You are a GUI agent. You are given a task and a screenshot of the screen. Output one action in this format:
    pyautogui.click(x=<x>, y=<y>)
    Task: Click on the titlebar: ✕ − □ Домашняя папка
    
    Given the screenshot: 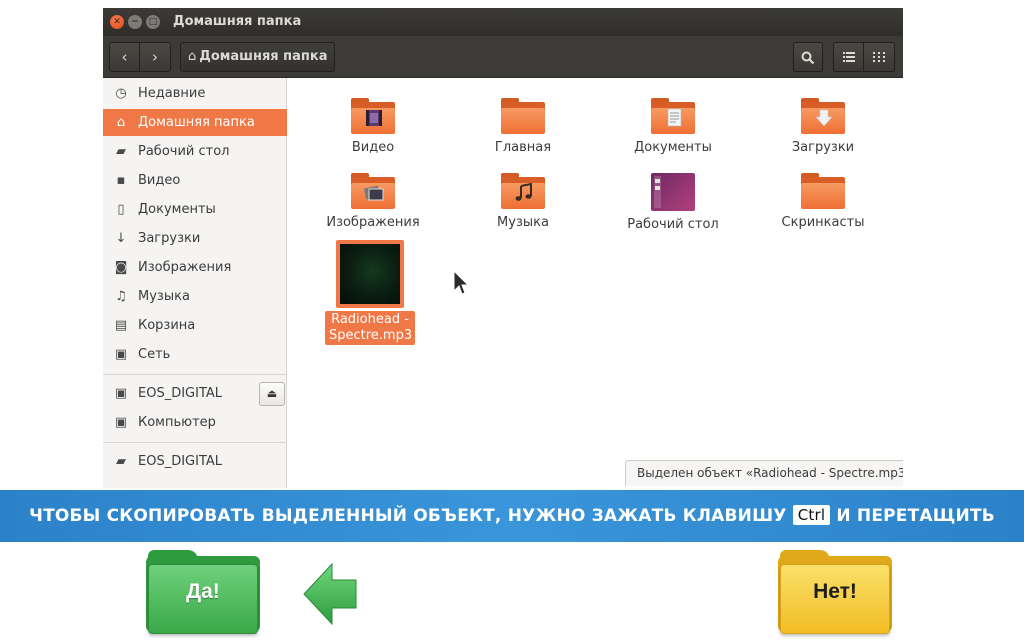 What is the action you would take?
    pyautogui.click(x=503, y=22)
    